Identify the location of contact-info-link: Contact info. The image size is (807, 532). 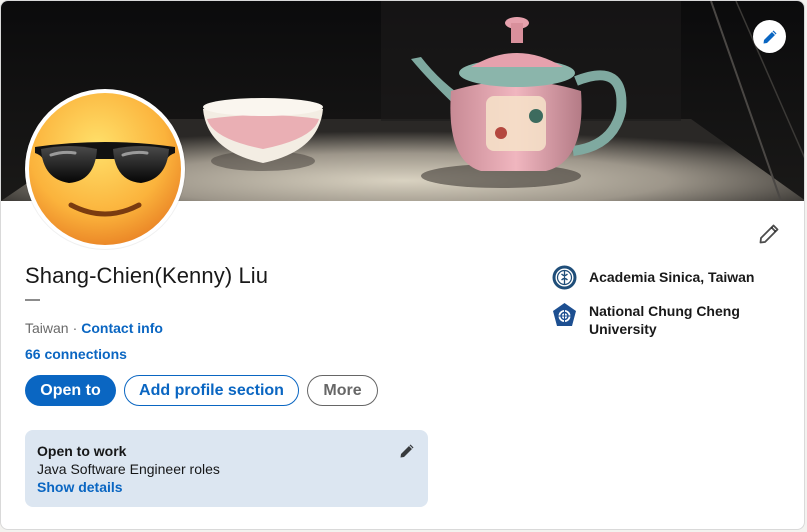
(122, 328).